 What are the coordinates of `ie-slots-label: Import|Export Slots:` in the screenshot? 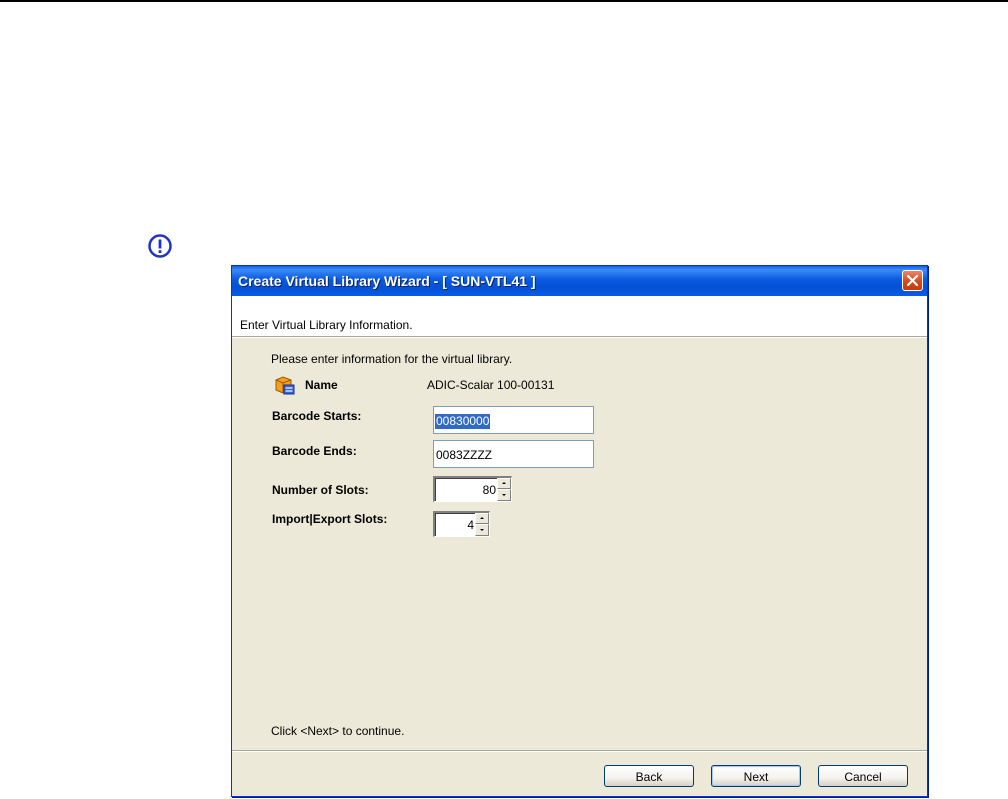 It's located at (330, 519).